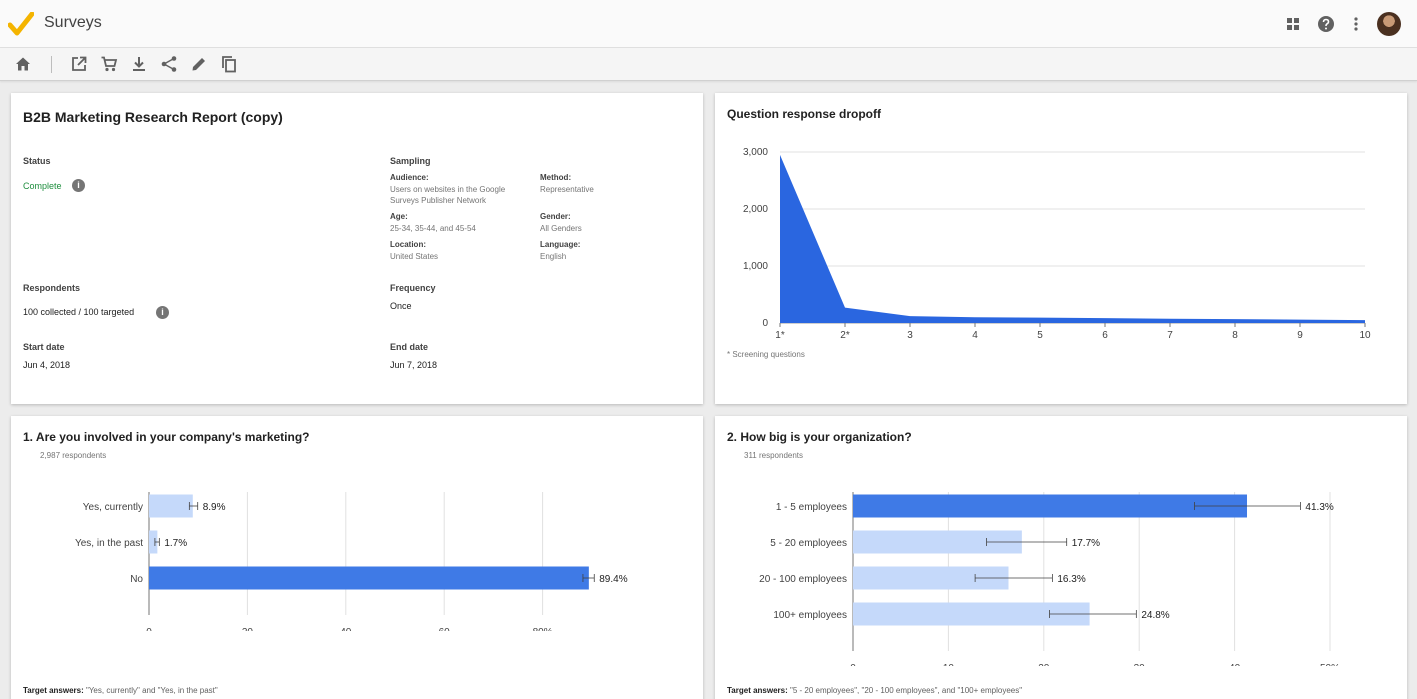 The width and height of the screenshot is (1417, 699). I want to click on x-tick-label: 1*, so click(780, 335).